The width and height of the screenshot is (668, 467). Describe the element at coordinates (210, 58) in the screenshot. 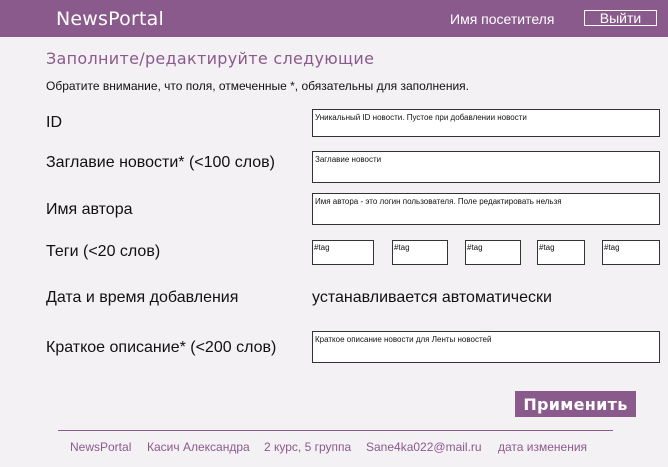

I see `form-title: Заполните/редактируйте следующие` at that location.